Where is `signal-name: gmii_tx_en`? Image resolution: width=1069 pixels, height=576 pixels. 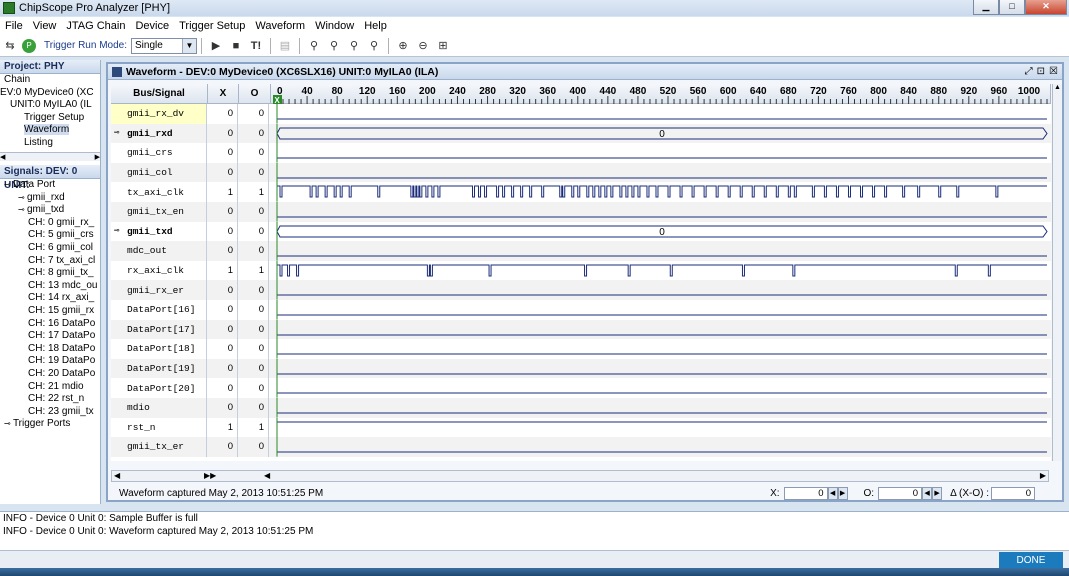 signal-name: gmii_tx_en is located at coordinates (159, 212).